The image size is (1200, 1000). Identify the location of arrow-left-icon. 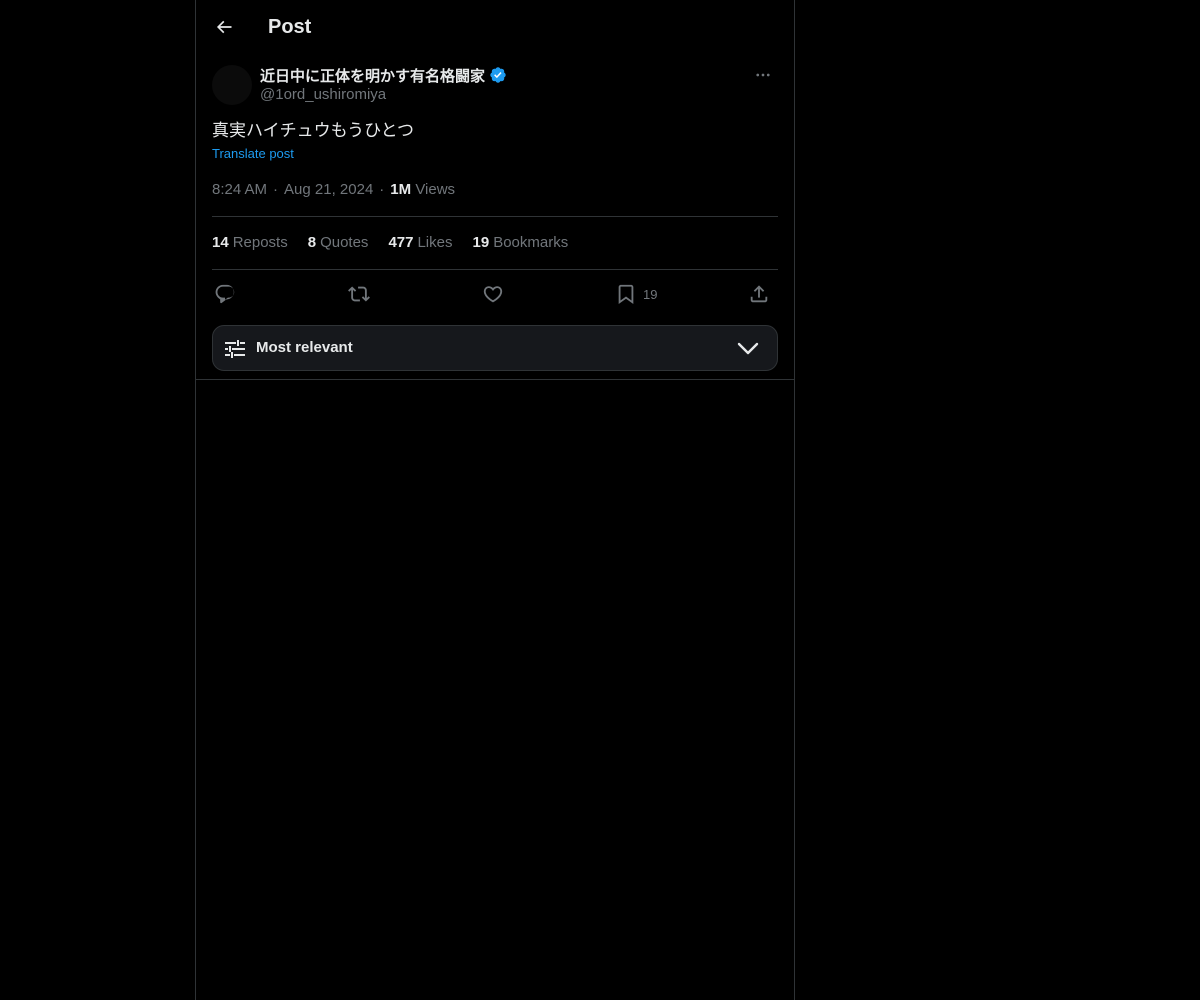
(224, 27).